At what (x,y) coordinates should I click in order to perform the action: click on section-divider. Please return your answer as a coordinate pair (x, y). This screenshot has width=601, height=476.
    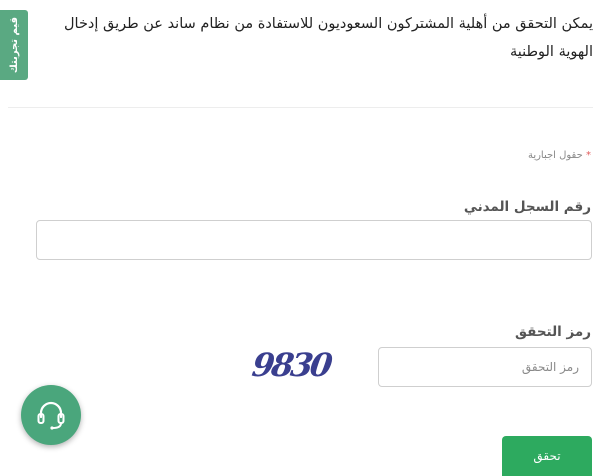
    Looking at the image, I should click on (300, 107).